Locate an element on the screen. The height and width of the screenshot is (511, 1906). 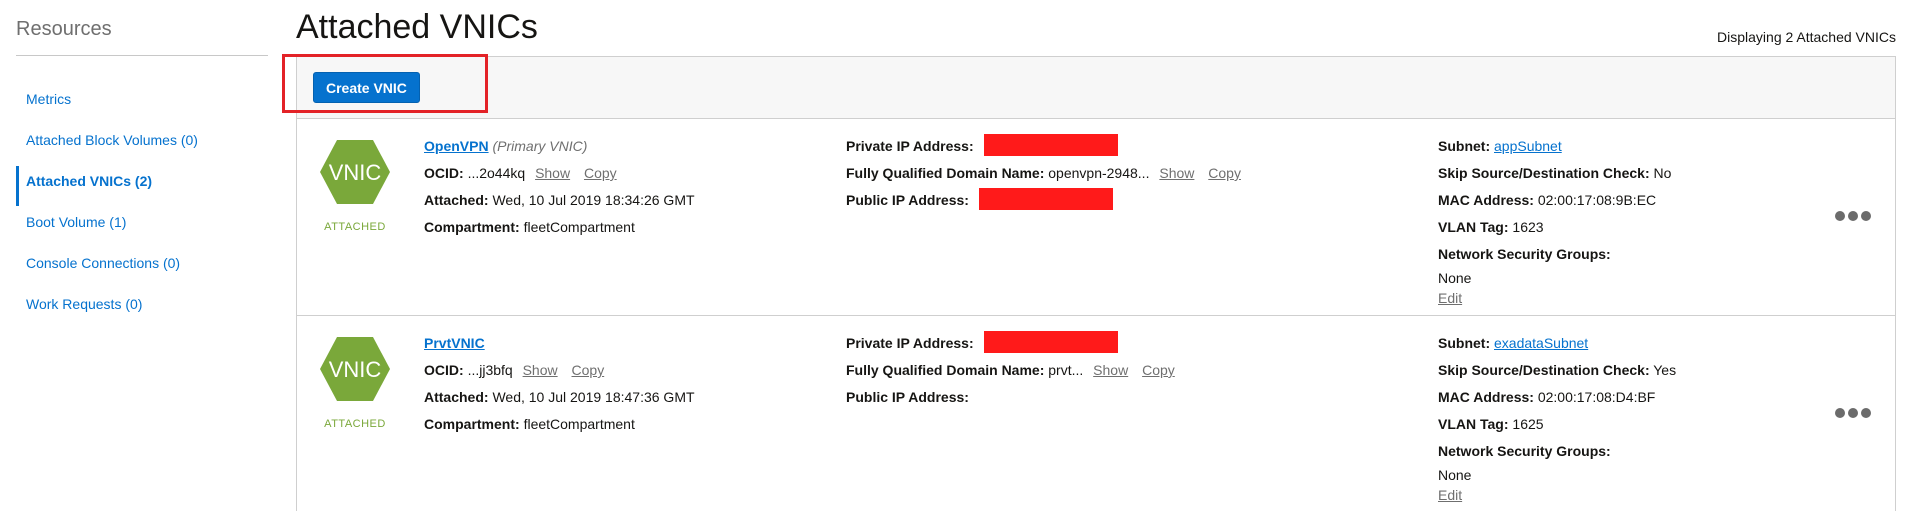
sidebar-item-boot-volume: Boot Volume (1) is located at coordinates (142, 221).